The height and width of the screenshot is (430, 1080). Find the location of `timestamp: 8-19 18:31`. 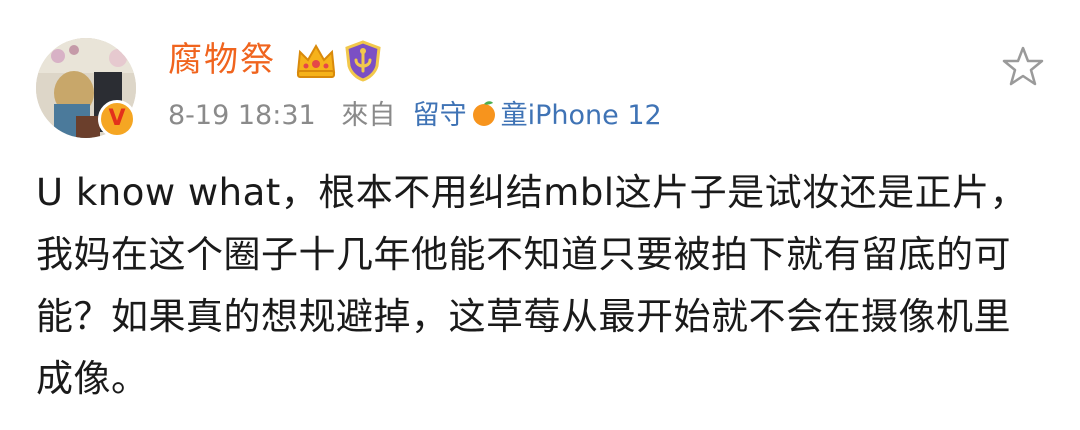

timestamp: 8-19 18:31 is located at coordinates (242, 115).